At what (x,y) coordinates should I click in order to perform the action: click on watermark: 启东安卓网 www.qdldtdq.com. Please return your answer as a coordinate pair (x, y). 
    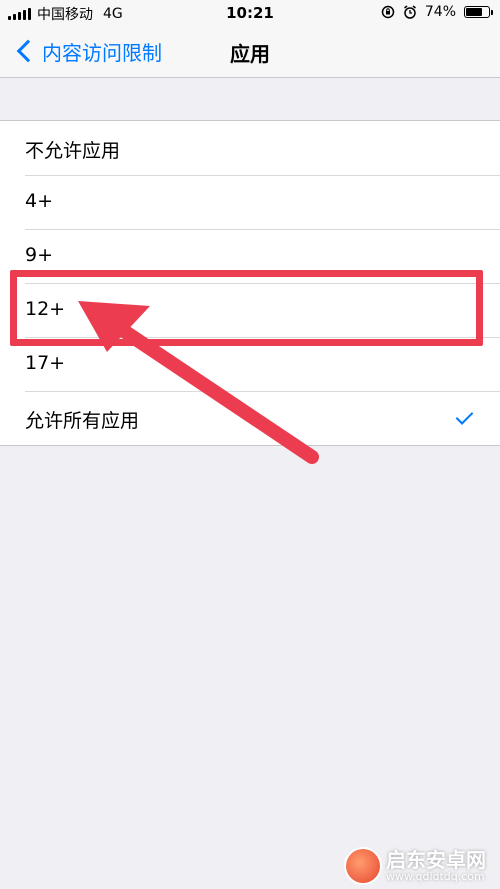
    Looking at the image, I should click on (416, 866).